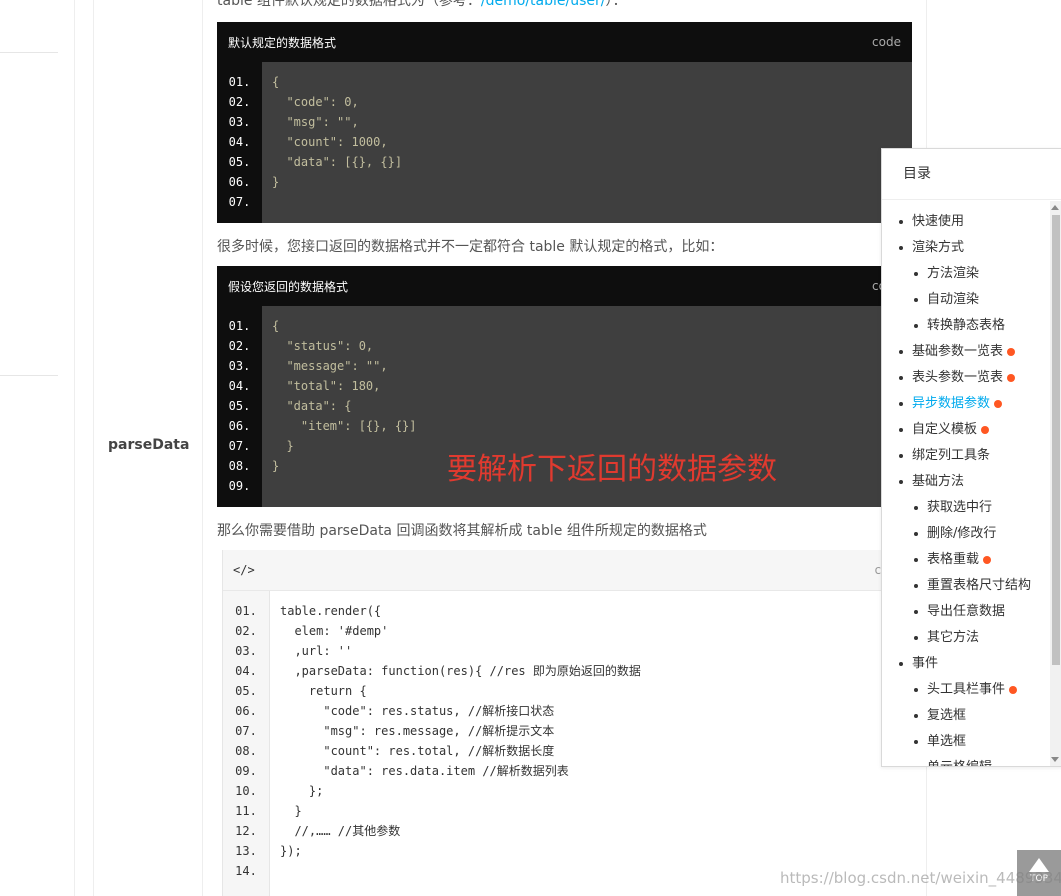 This screenshot has height=896, width=1061. What do you see at coordinates (337, 162) in the screenshot?
I see `code-line: "data": [{}, {}]` at bounding box center [337, 162].